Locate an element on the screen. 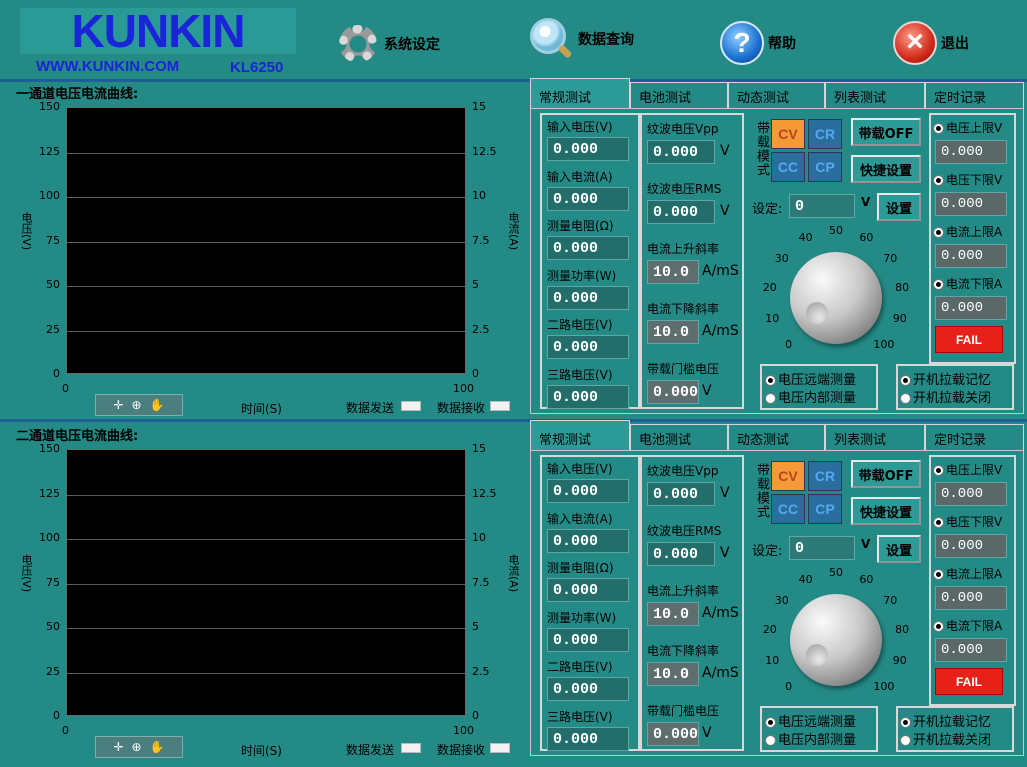 This screenshot has width=1027, height=767. power-option: 开机拉载记忆 is located at coordinates (945, 720).